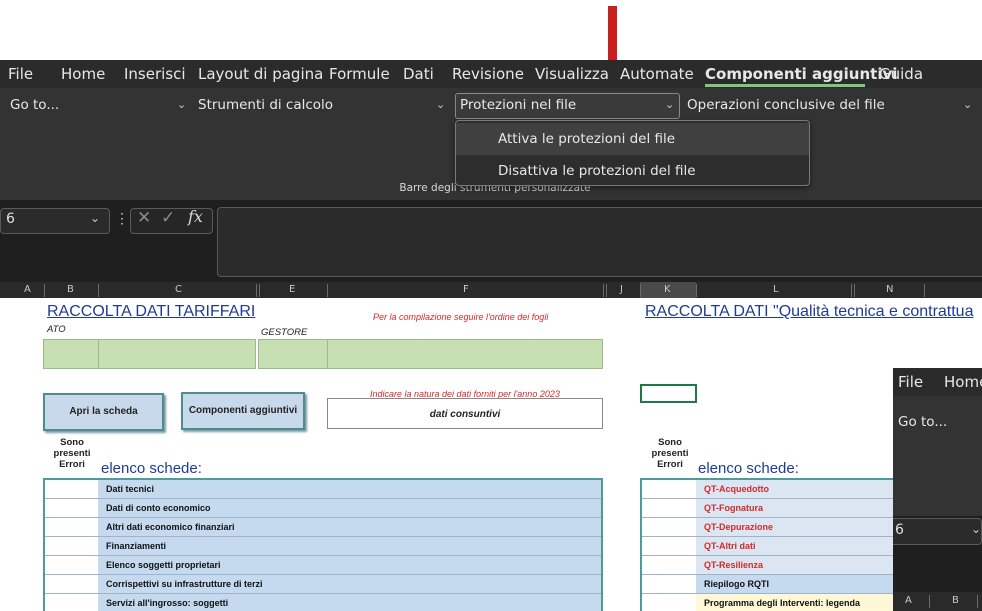  What do you see at coordinates (155, 74) in the screenshot?
I see `menu-inserisci: Inserisci` at bounding box center [155, 74].